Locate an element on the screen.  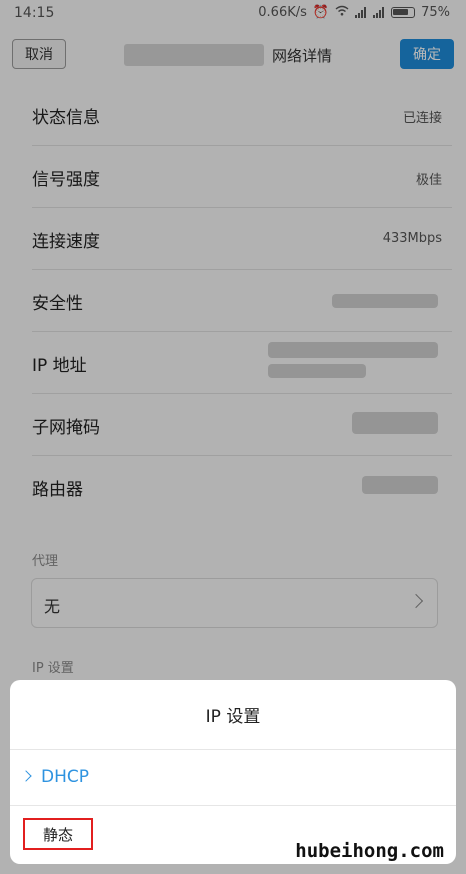
option-dhcp: DHCP is located at coordinates (233, 778).